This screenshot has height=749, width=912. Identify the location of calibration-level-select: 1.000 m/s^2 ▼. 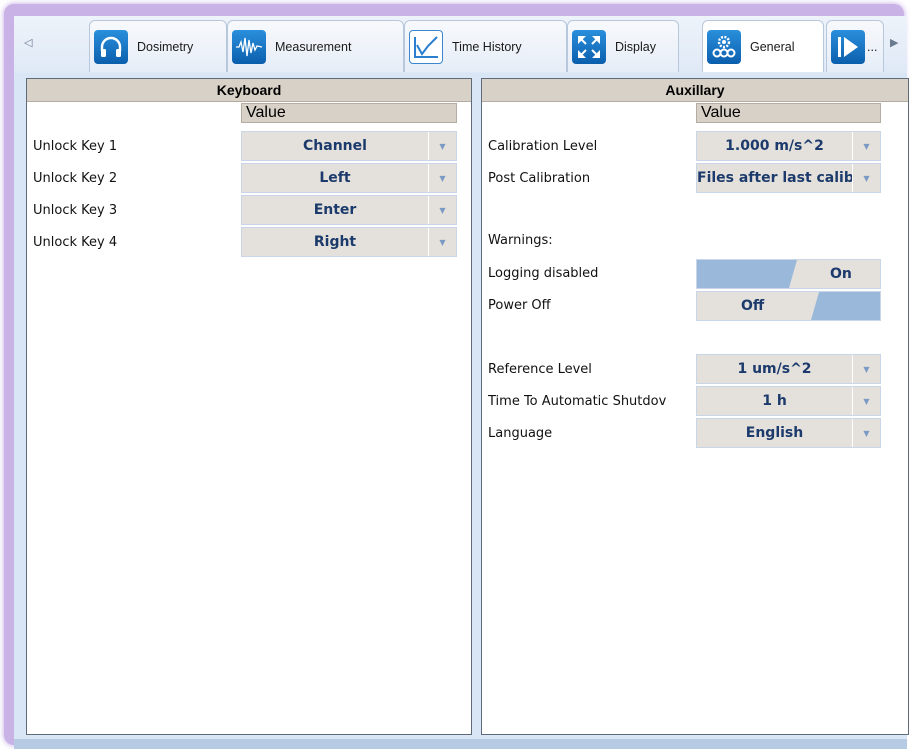
(788, 146).